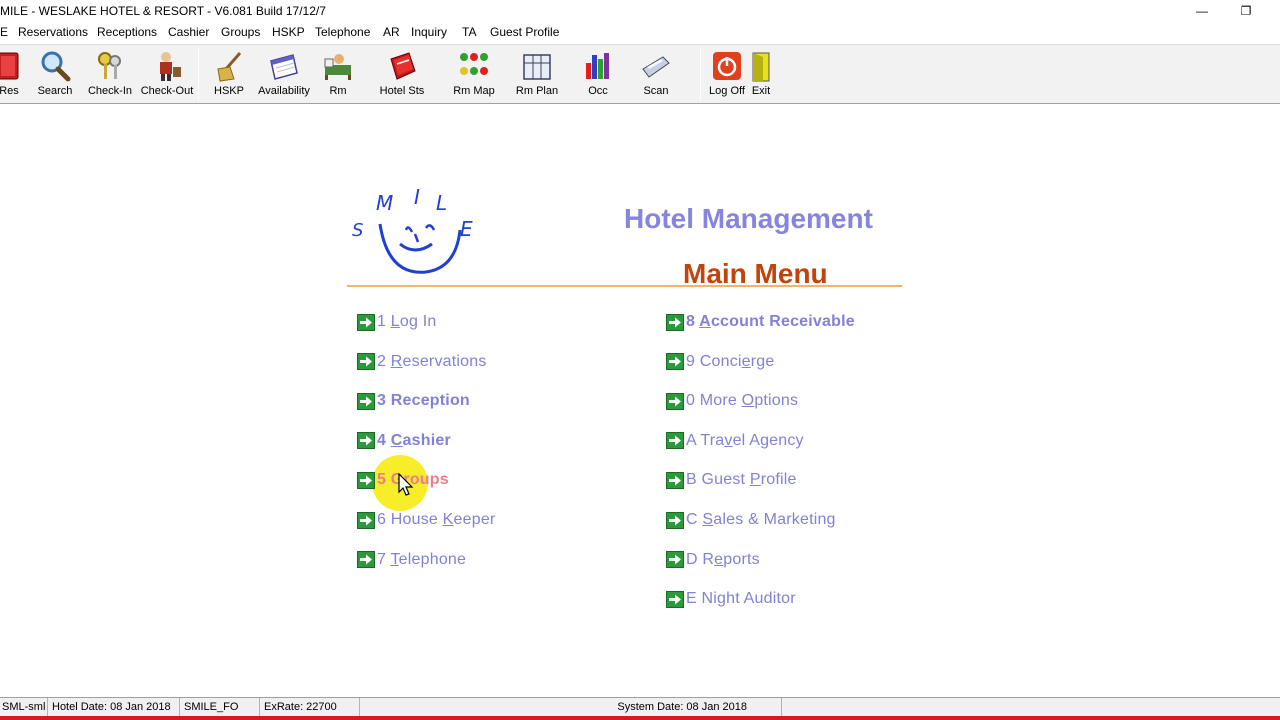  I want to click on toolbar-search-button: Search, so click(55, 74).